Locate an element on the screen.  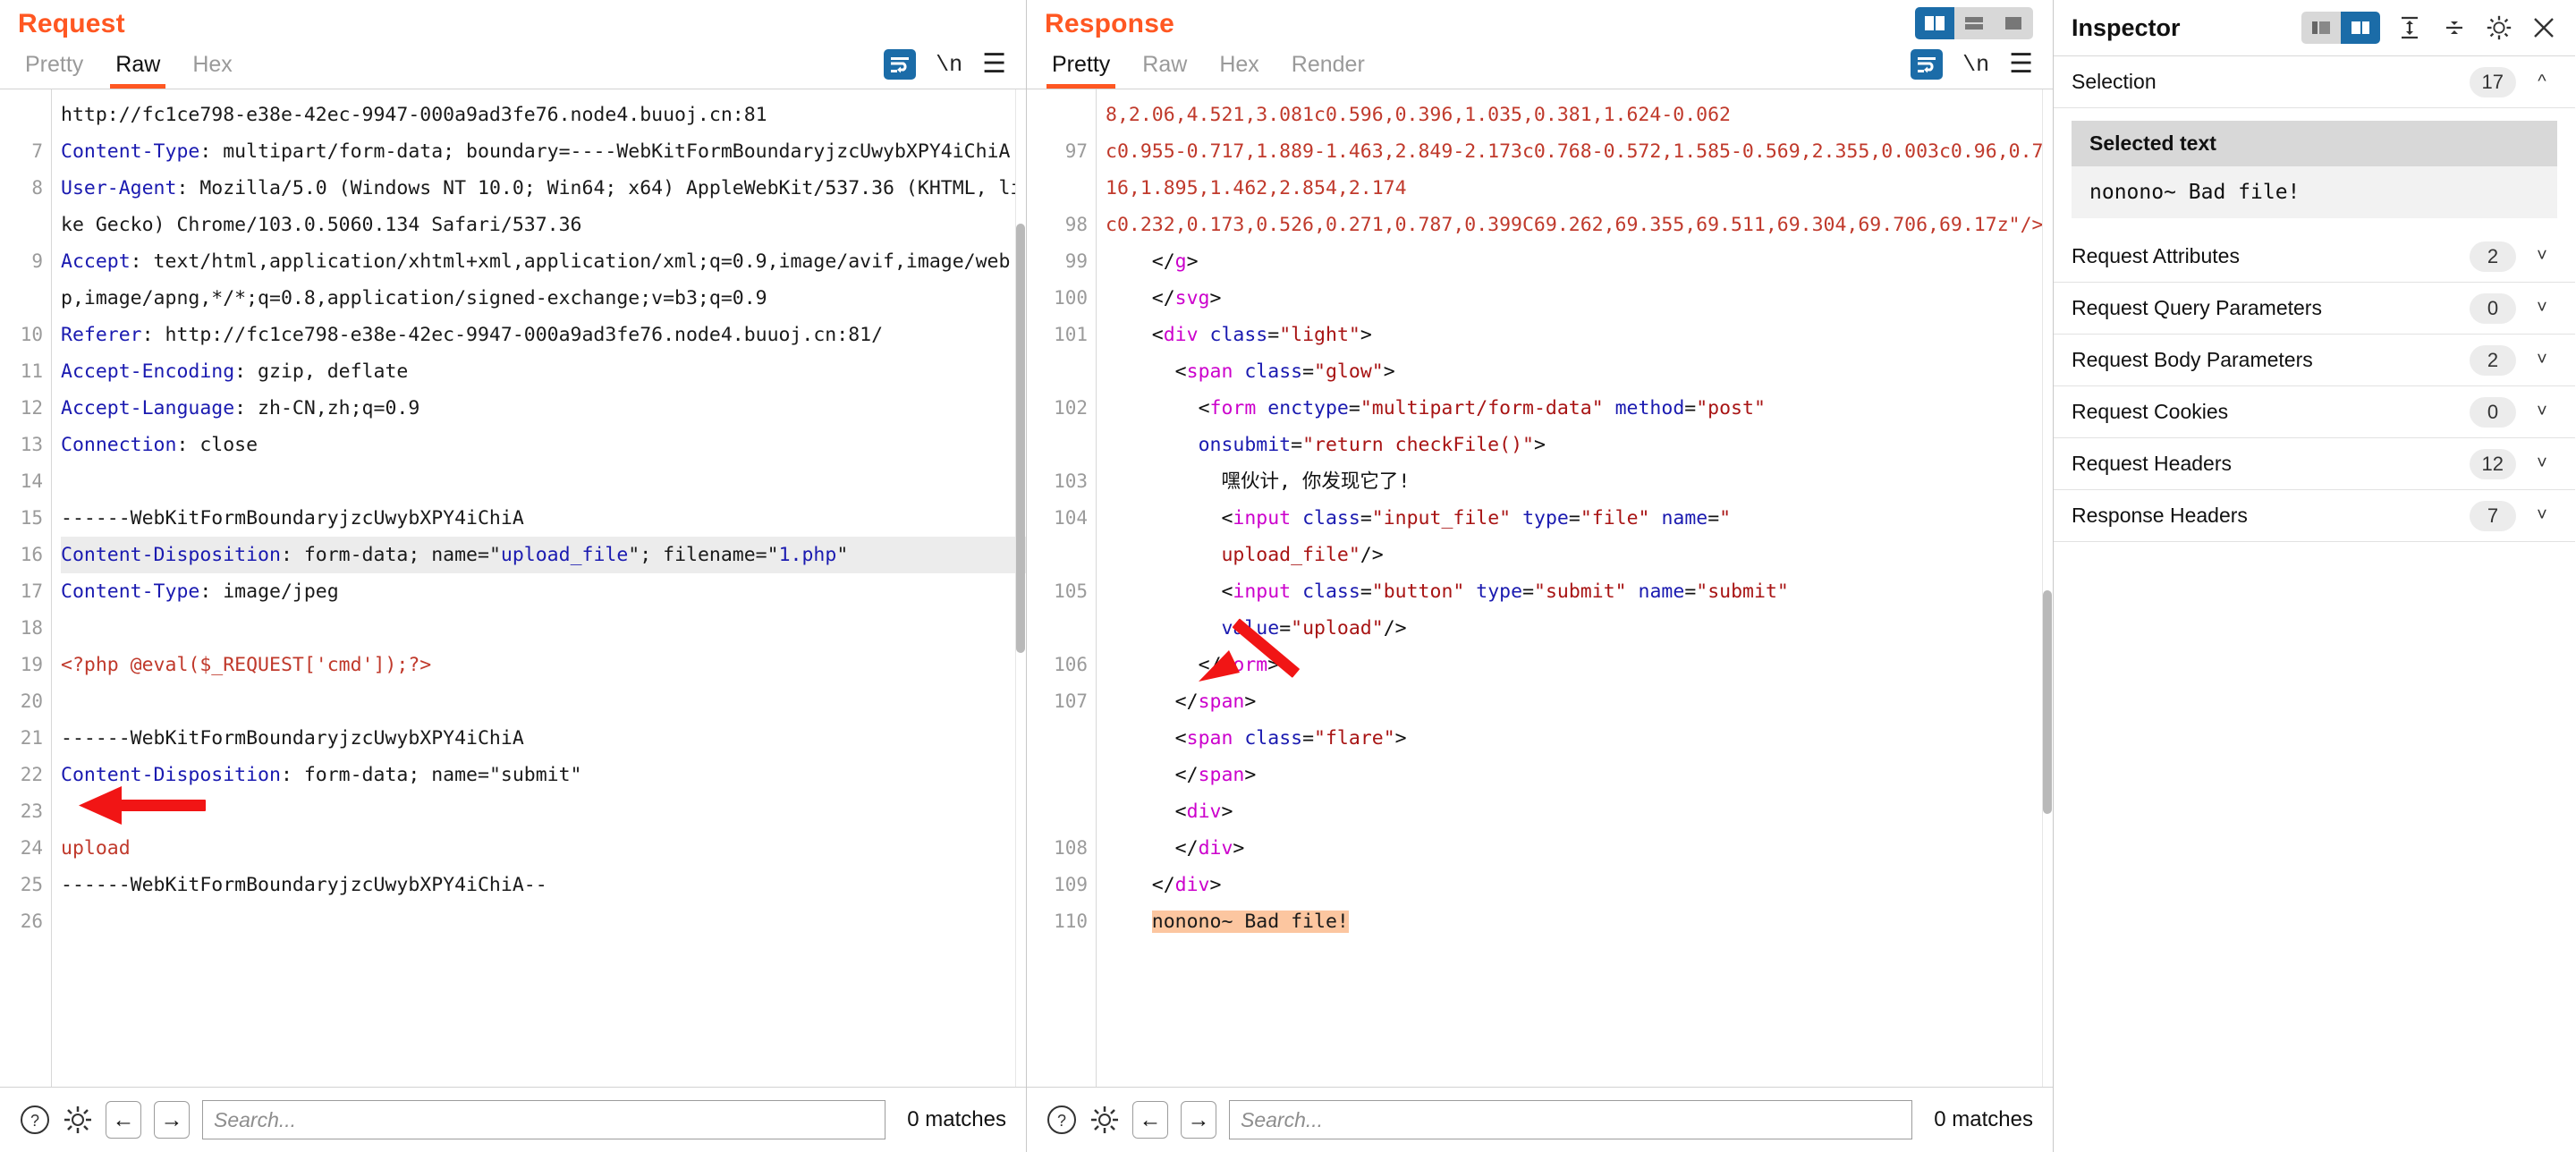
inspector-section-request-headers: Request Headers 12 ˅ is located at coordinates (2314, 464).